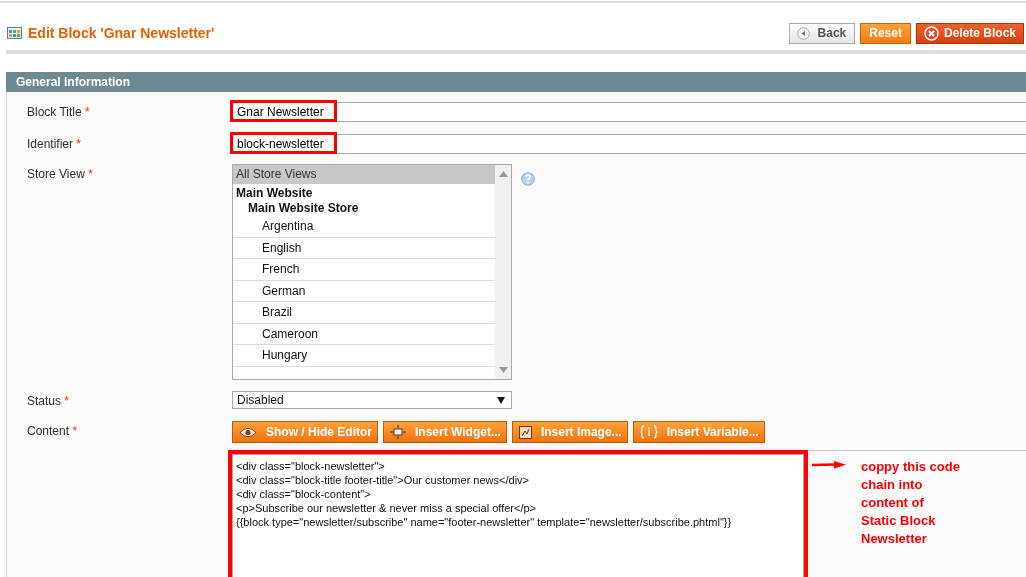 The image size is (1026, 577). I want to click on option-group: Main Website Store, so click(364, 208).